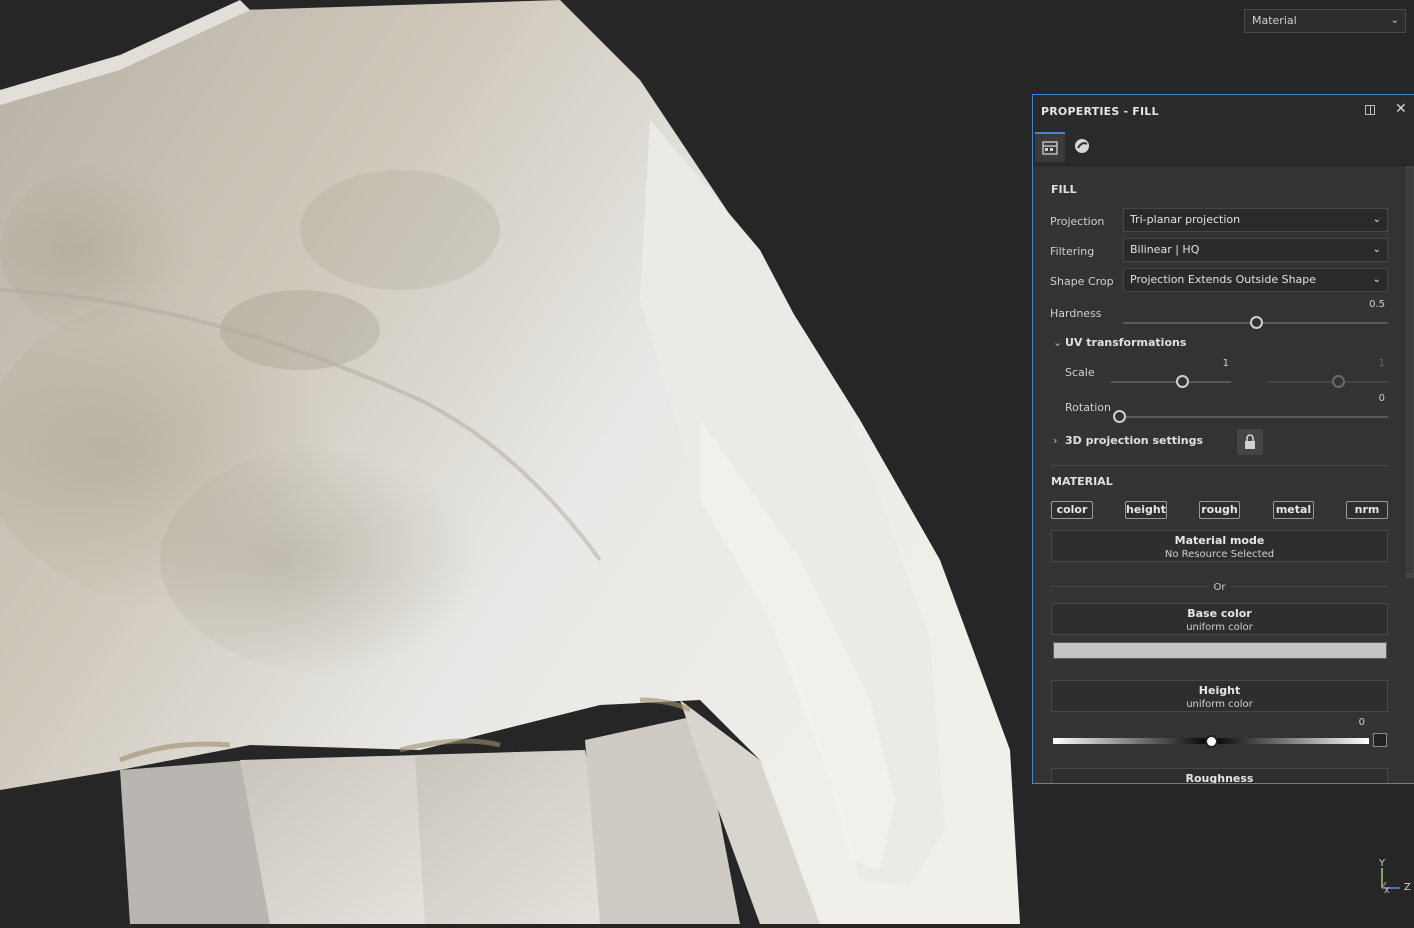  What do you see at coordinates (1088, 407) in the screenshot?
I see `rotation-label: Rotation` at bounding box center [1088, 407].